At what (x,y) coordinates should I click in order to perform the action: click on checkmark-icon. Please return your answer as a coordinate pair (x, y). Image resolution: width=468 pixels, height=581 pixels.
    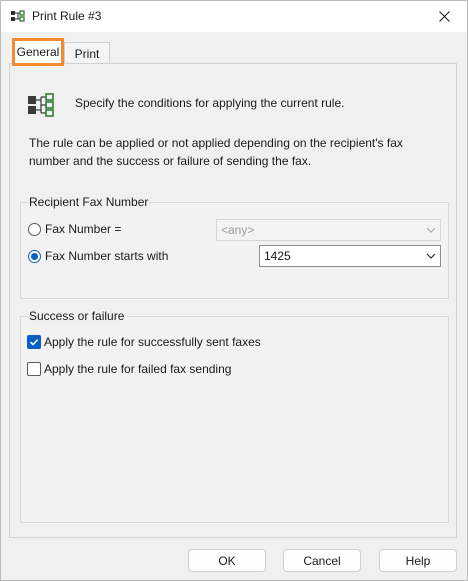
    Looking at the image, I should click on (34, 342).